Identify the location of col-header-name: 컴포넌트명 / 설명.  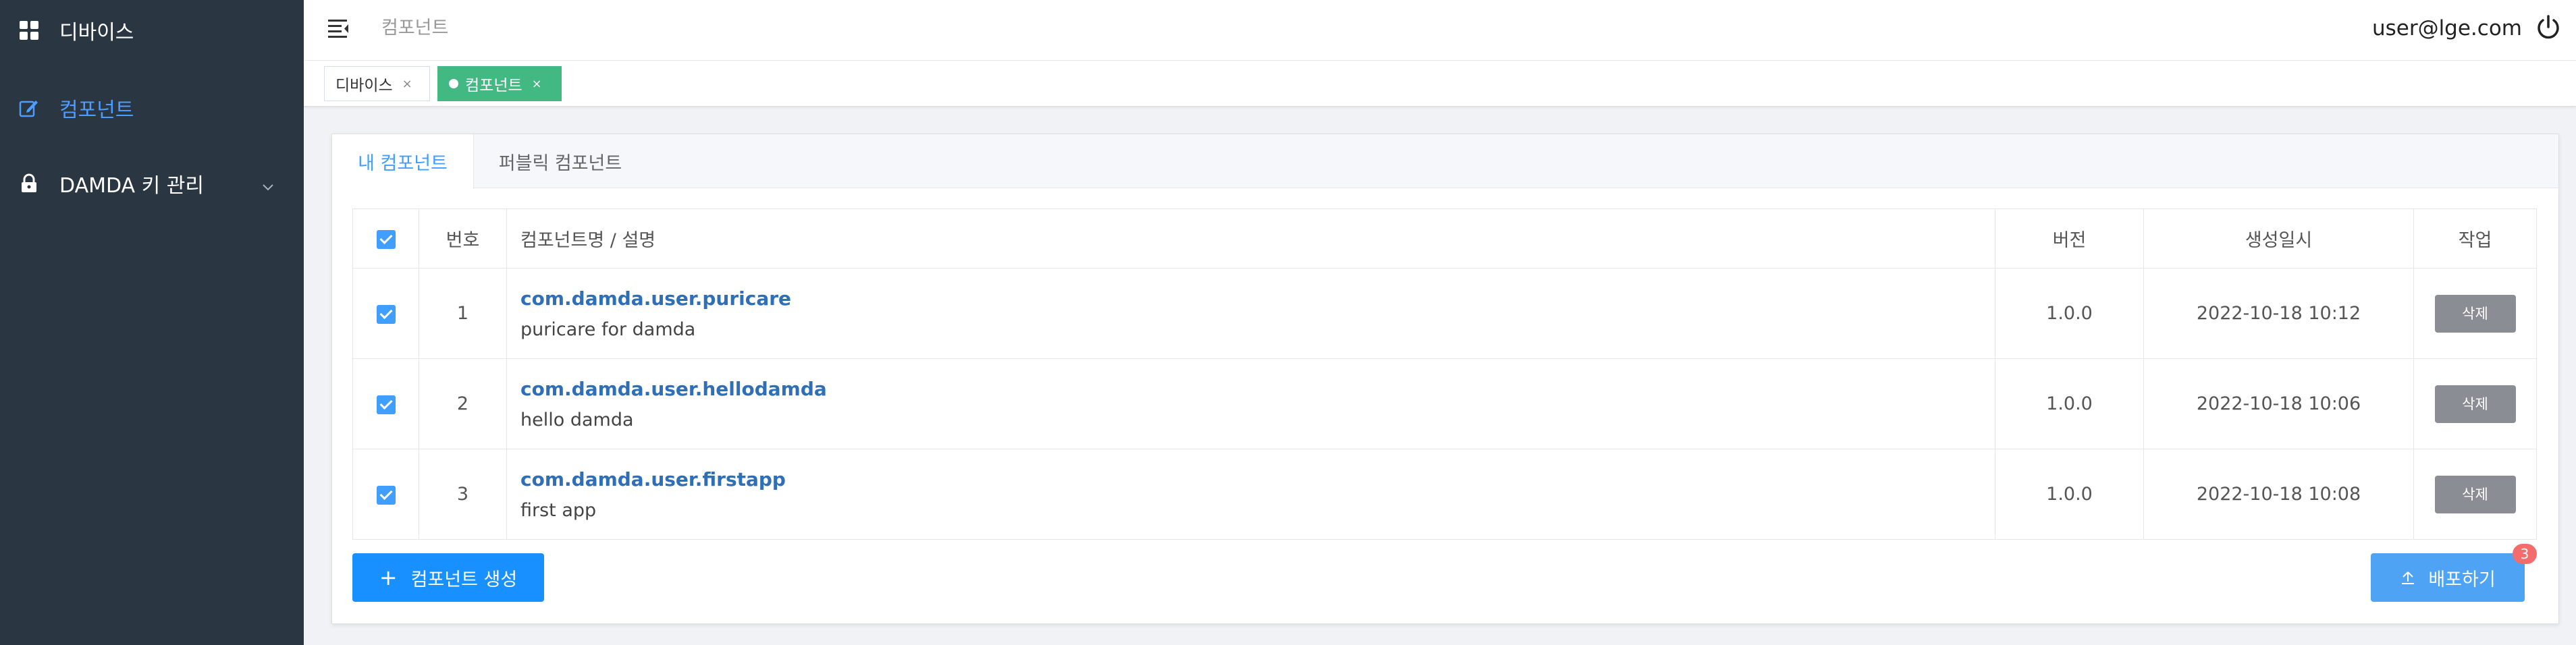
(1250, 238).